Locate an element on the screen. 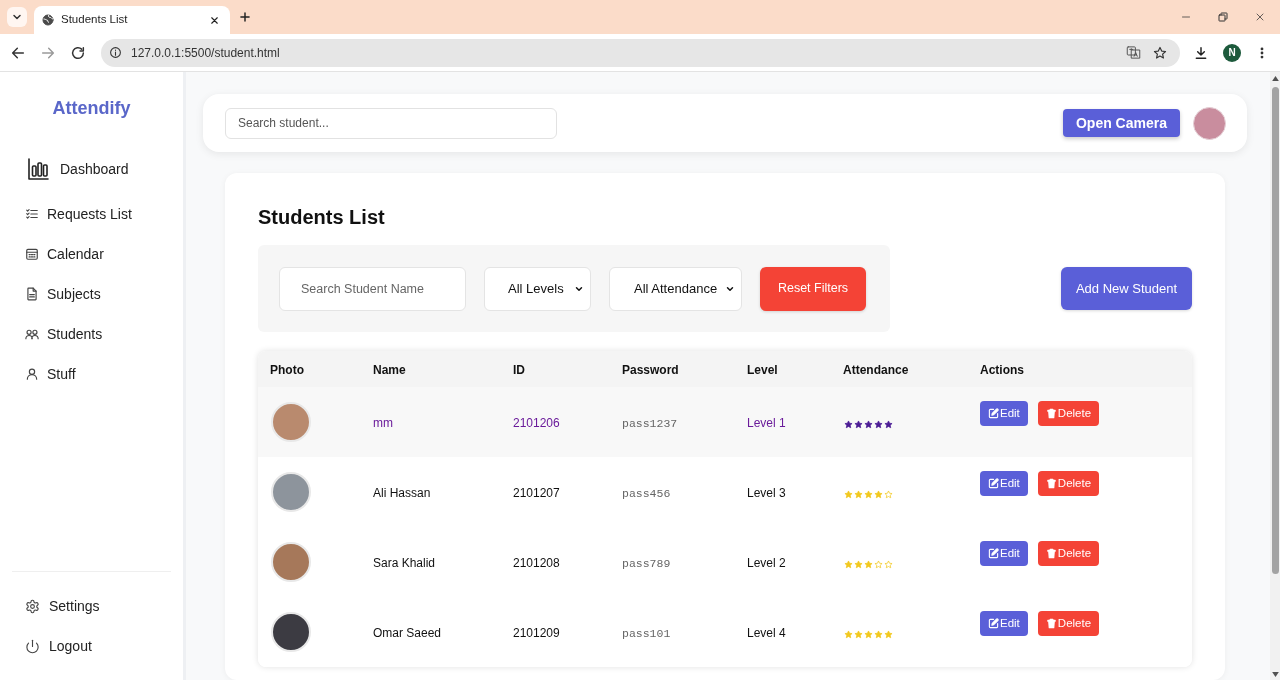  calendar-icon is located at coordinates (32, 254).